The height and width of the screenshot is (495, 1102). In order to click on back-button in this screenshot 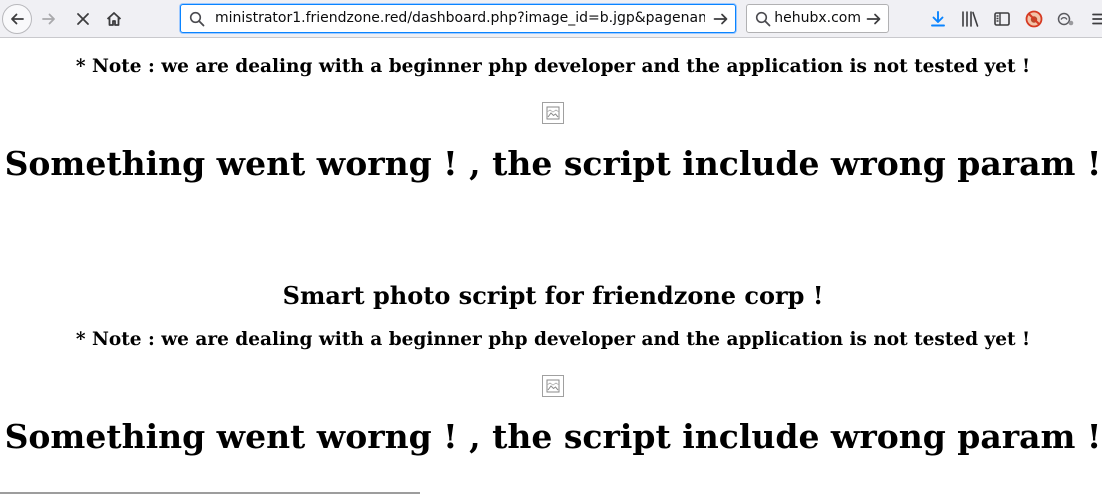, I will do `click(17, 19)`.